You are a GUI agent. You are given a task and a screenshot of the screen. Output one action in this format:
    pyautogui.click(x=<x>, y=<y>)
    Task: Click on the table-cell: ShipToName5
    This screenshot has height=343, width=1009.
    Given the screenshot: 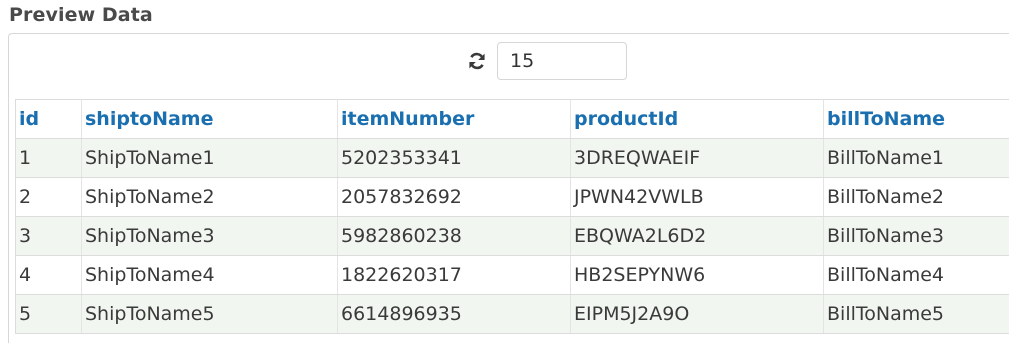 What is the action you would take?
    pyautogui.click(x=210, y=314)
    